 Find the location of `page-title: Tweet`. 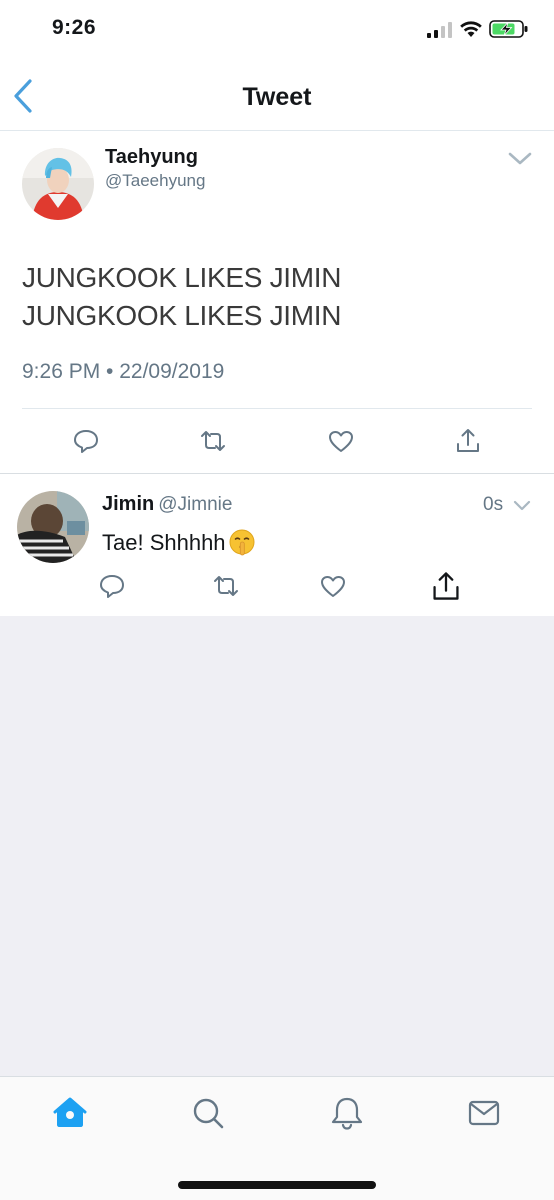

page-title: Tweet is located at coordinates (277, 97).